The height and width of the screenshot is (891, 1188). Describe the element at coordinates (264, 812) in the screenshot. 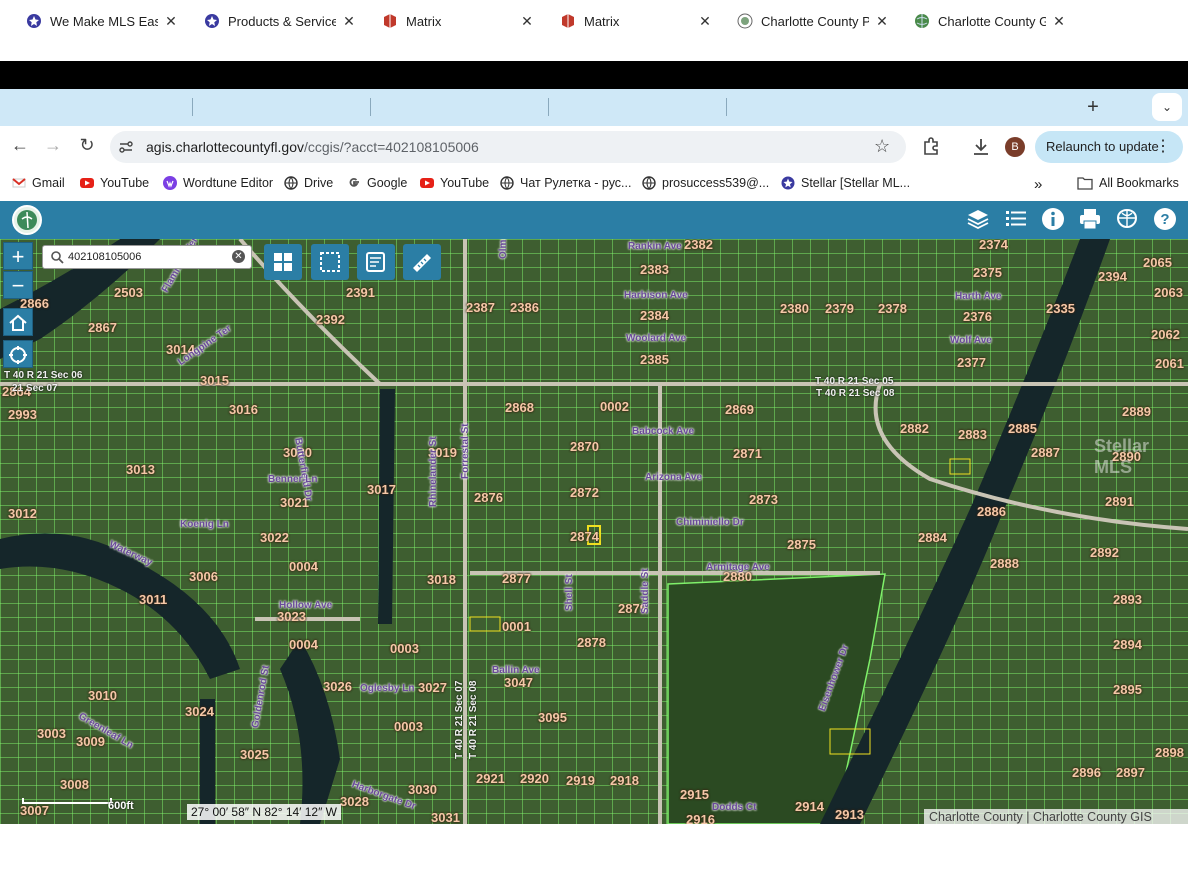

I see `coordinate-readout: 27° 00′ 58″ N 82° 14′ 12″ W` at that location.